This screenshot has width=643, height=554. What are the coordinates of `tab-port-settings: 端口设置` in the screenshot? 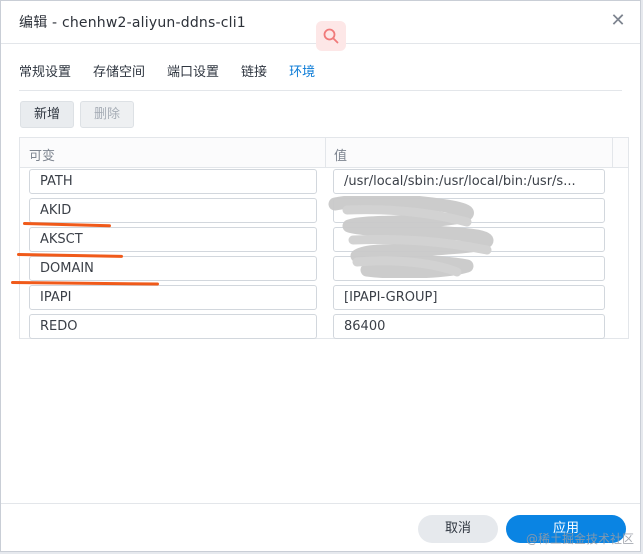 It's located at (193, 71).